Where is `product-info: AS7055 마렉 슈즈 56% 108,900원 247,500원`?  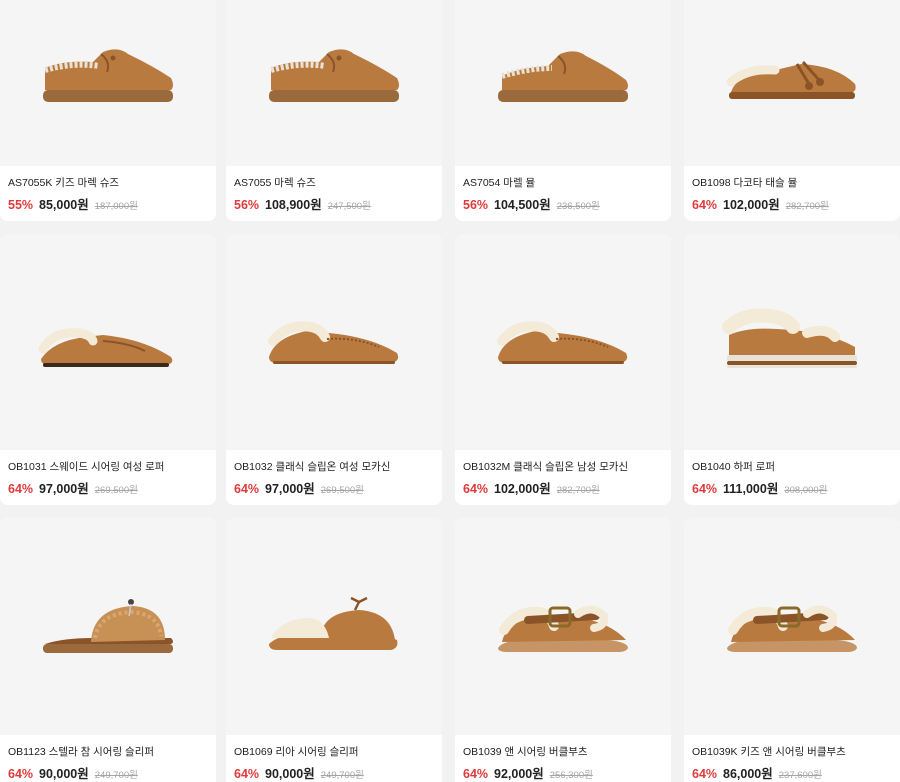
product-info: AS7055 마렉 슈즈 56% 108,900원 247,500원 is located at coordinates (334, 193).